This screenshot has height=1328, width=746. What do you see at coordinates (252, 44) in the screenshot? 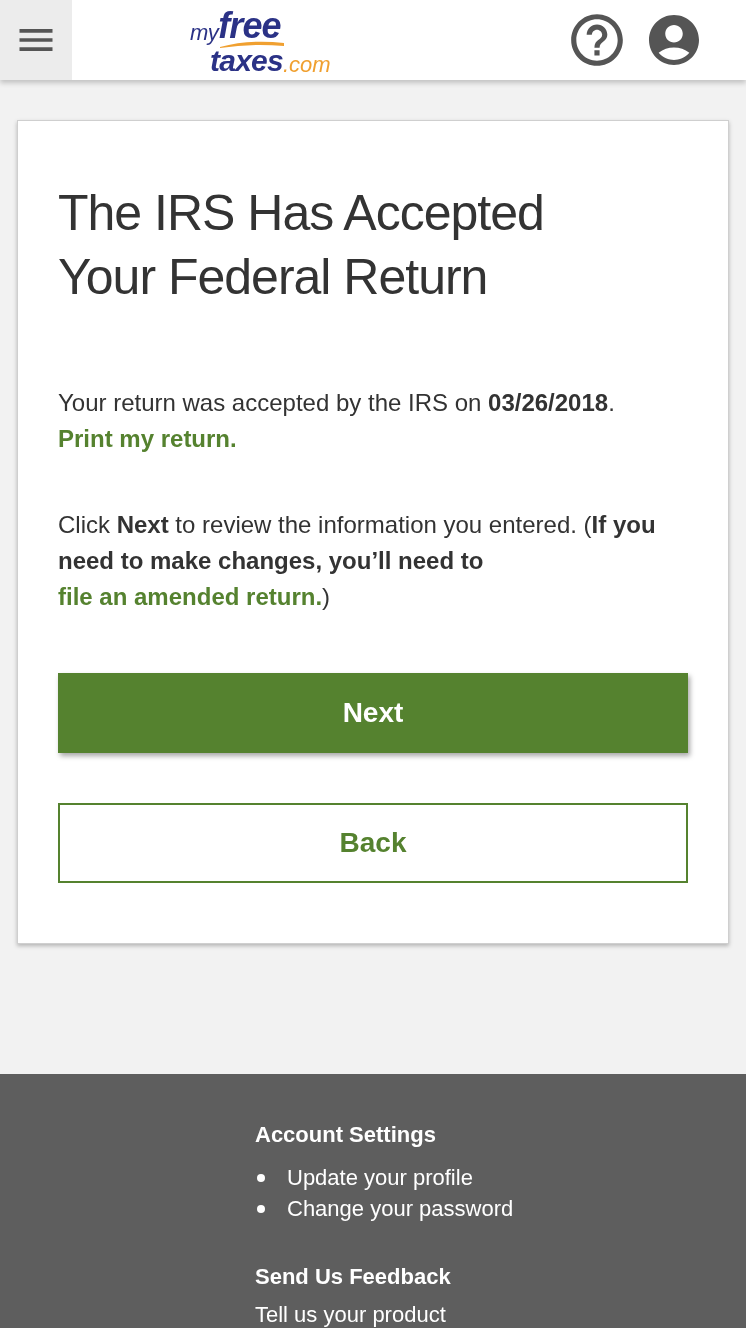
I see `swoosh-icon` at bounding box center [252, 44].